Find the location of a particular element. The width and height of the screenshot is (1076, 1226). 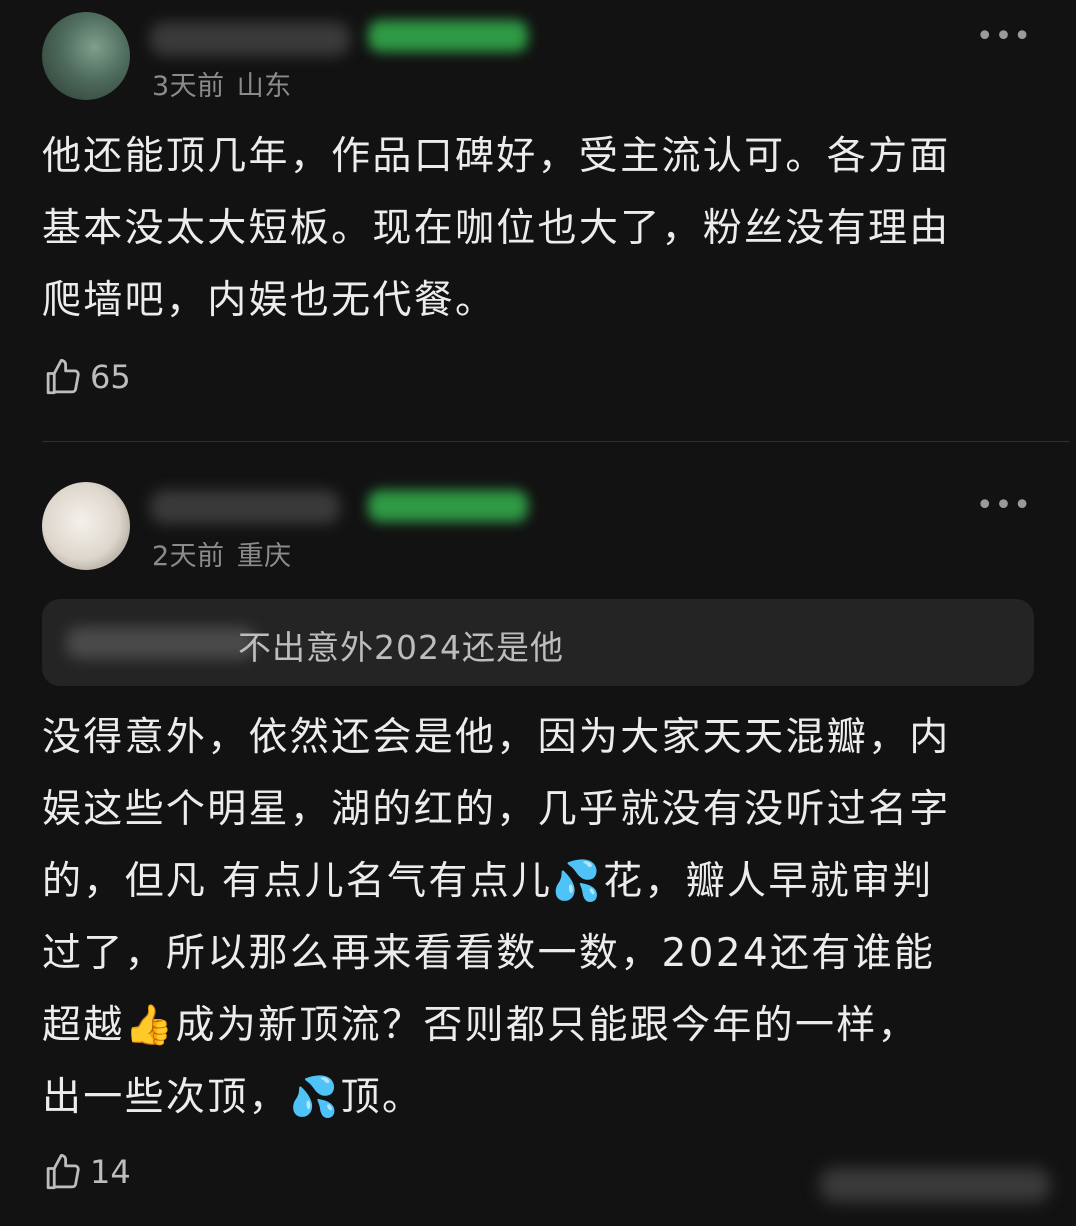

quoted-text: 不出意外2024还是他 is located at coordinates (401, 647).